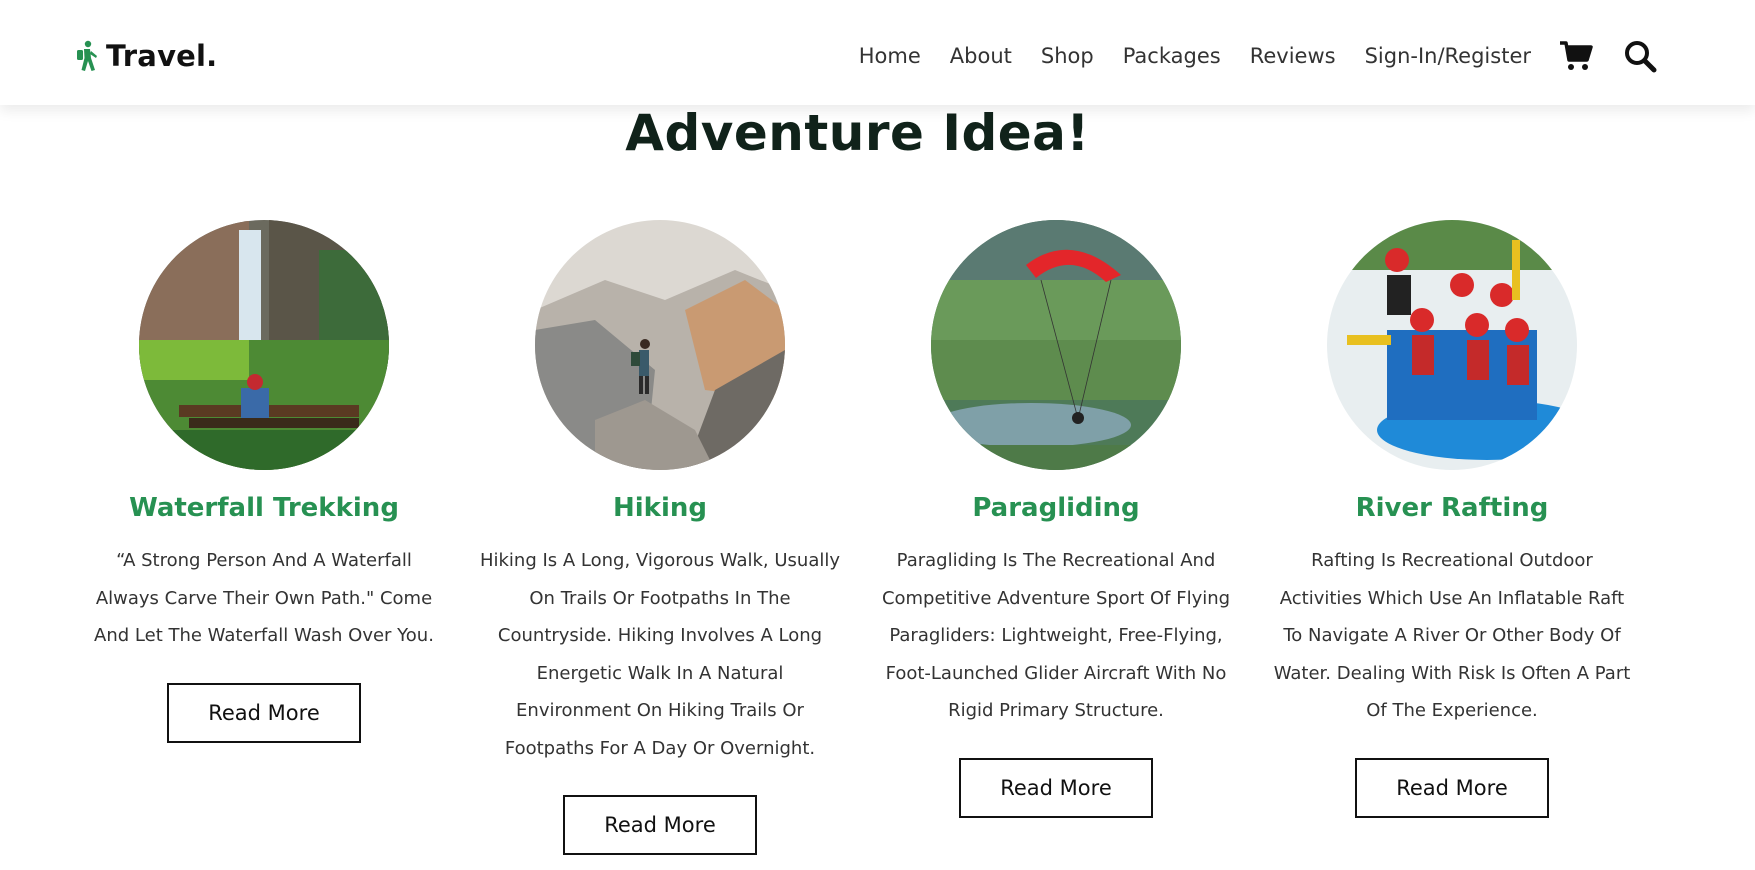  What do you see at coordinates (1448, 56) in the screenshot?
I see `nav-sign-in-register: Sign-In/Register` at bounding box center [1448, 56].